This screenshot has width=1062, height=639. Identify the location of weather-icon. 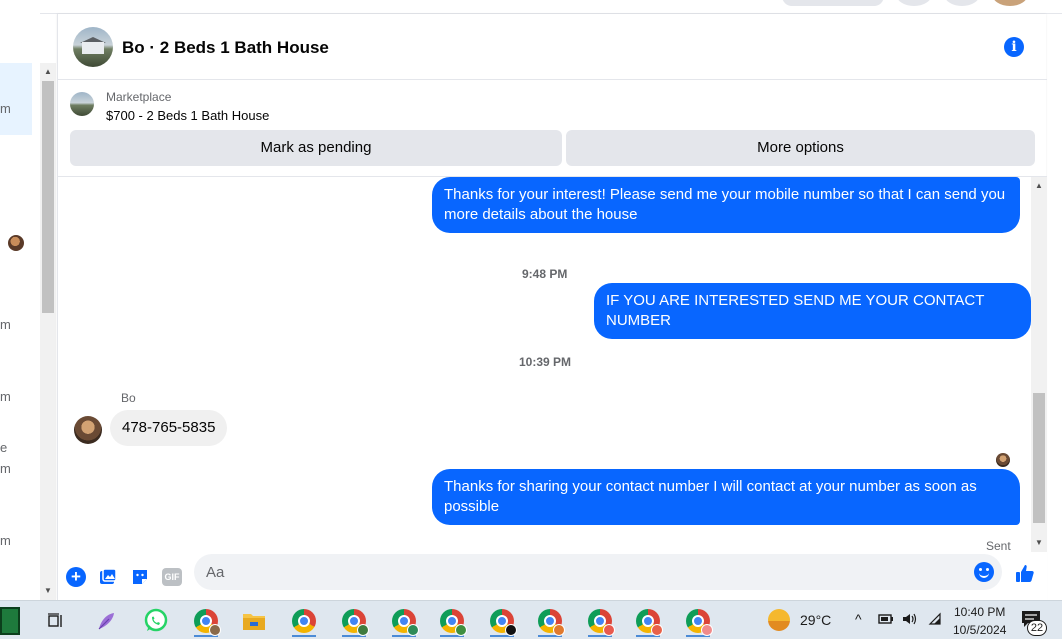
(779, 620).